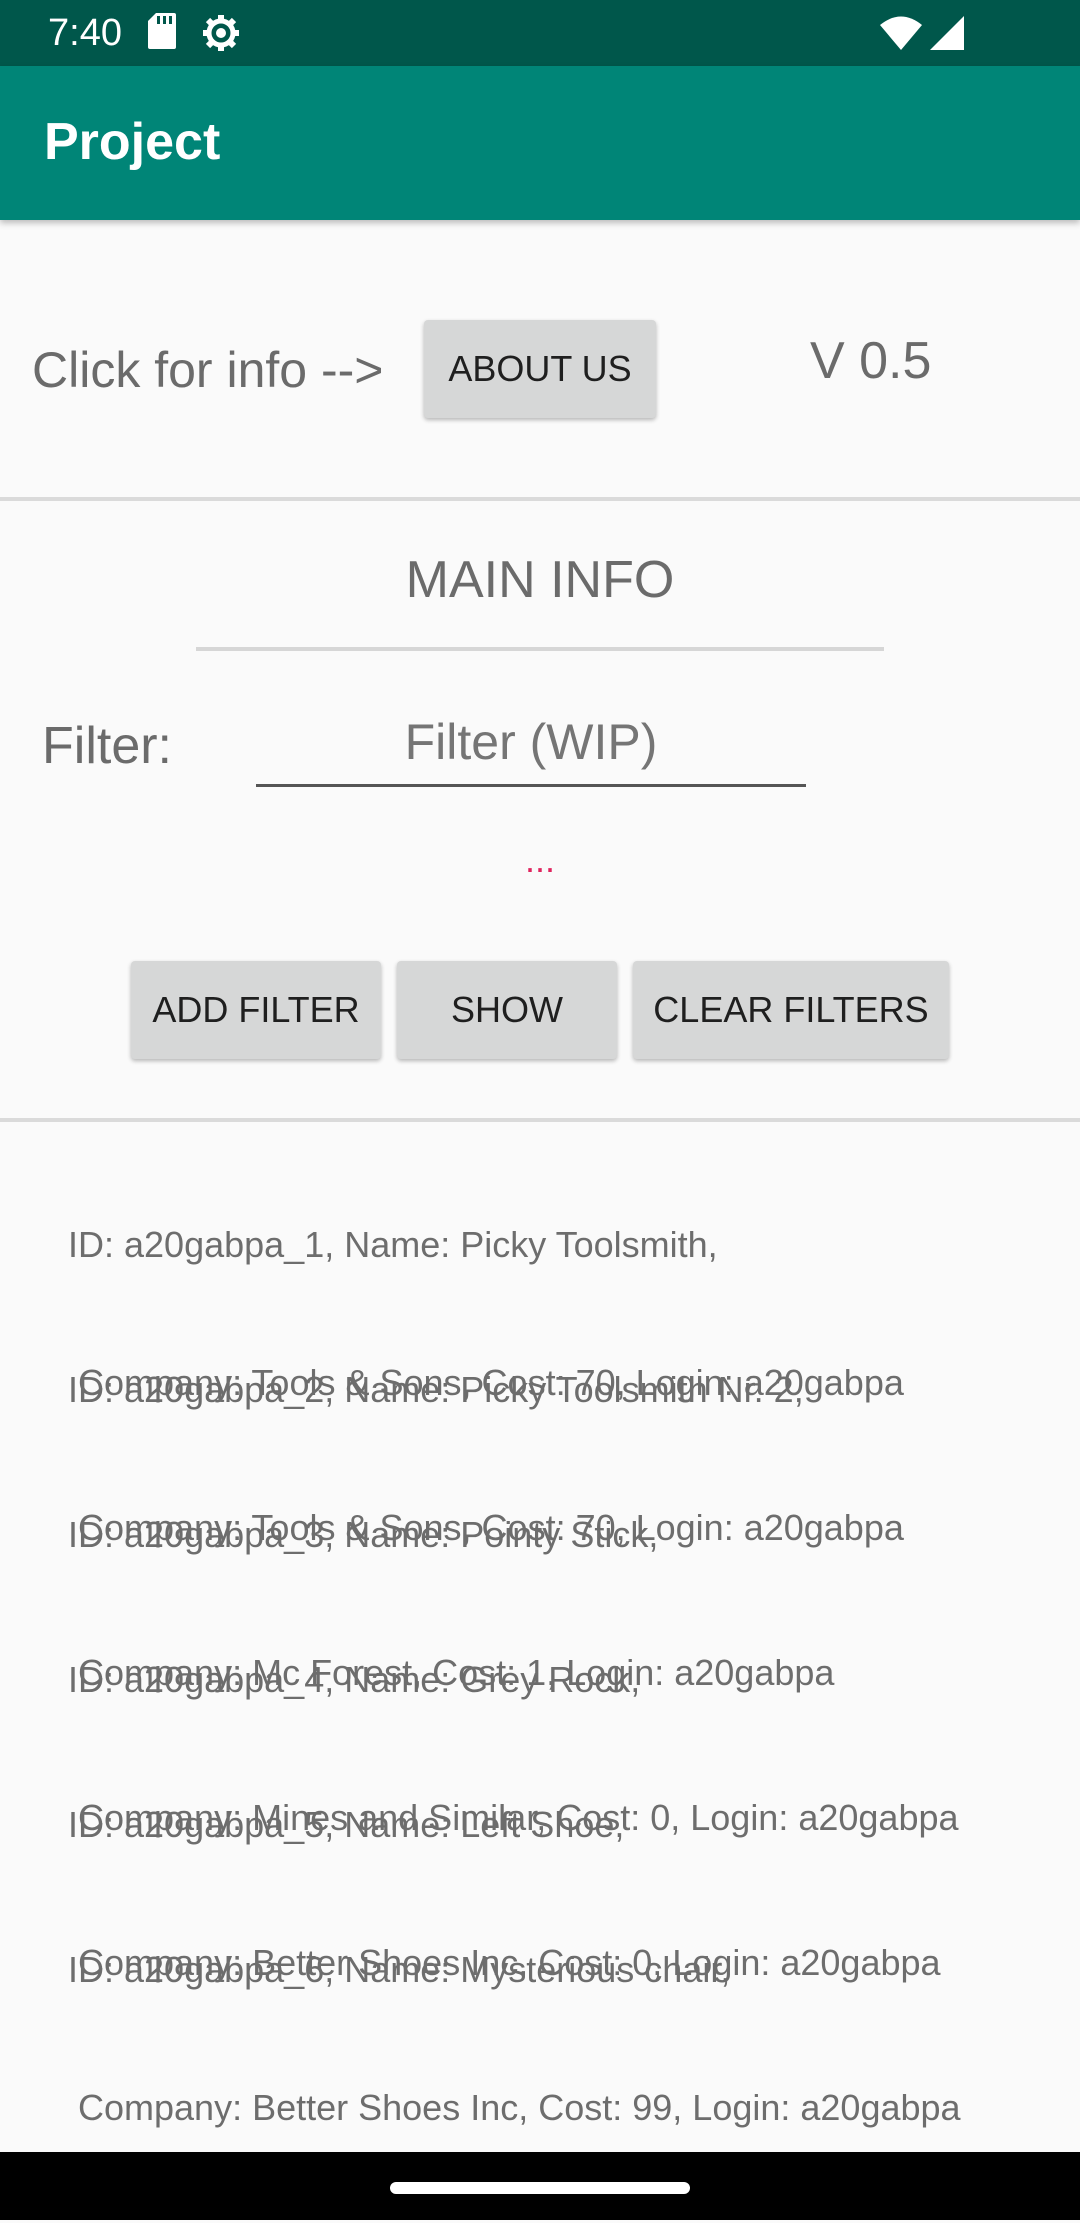  What do you see at coordinates (208, 370) in the screenshot?
I see `info-hint-text: Click for info -->` at bounding box center [208, 370].